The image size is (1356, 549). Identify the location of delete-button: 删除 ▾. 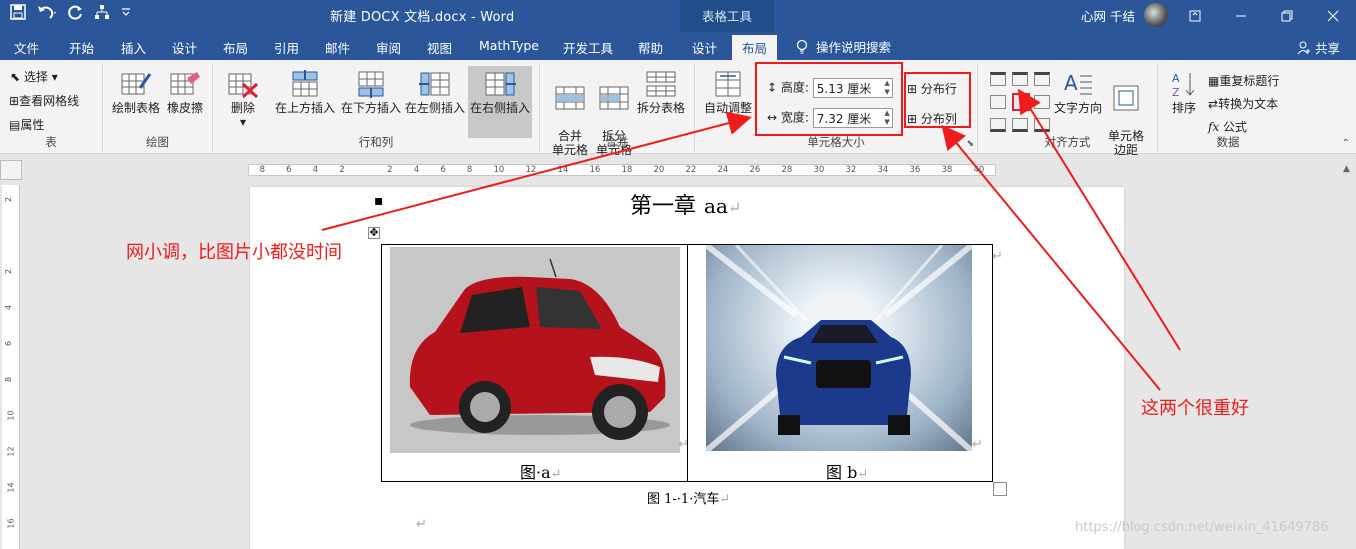
(243, 99).